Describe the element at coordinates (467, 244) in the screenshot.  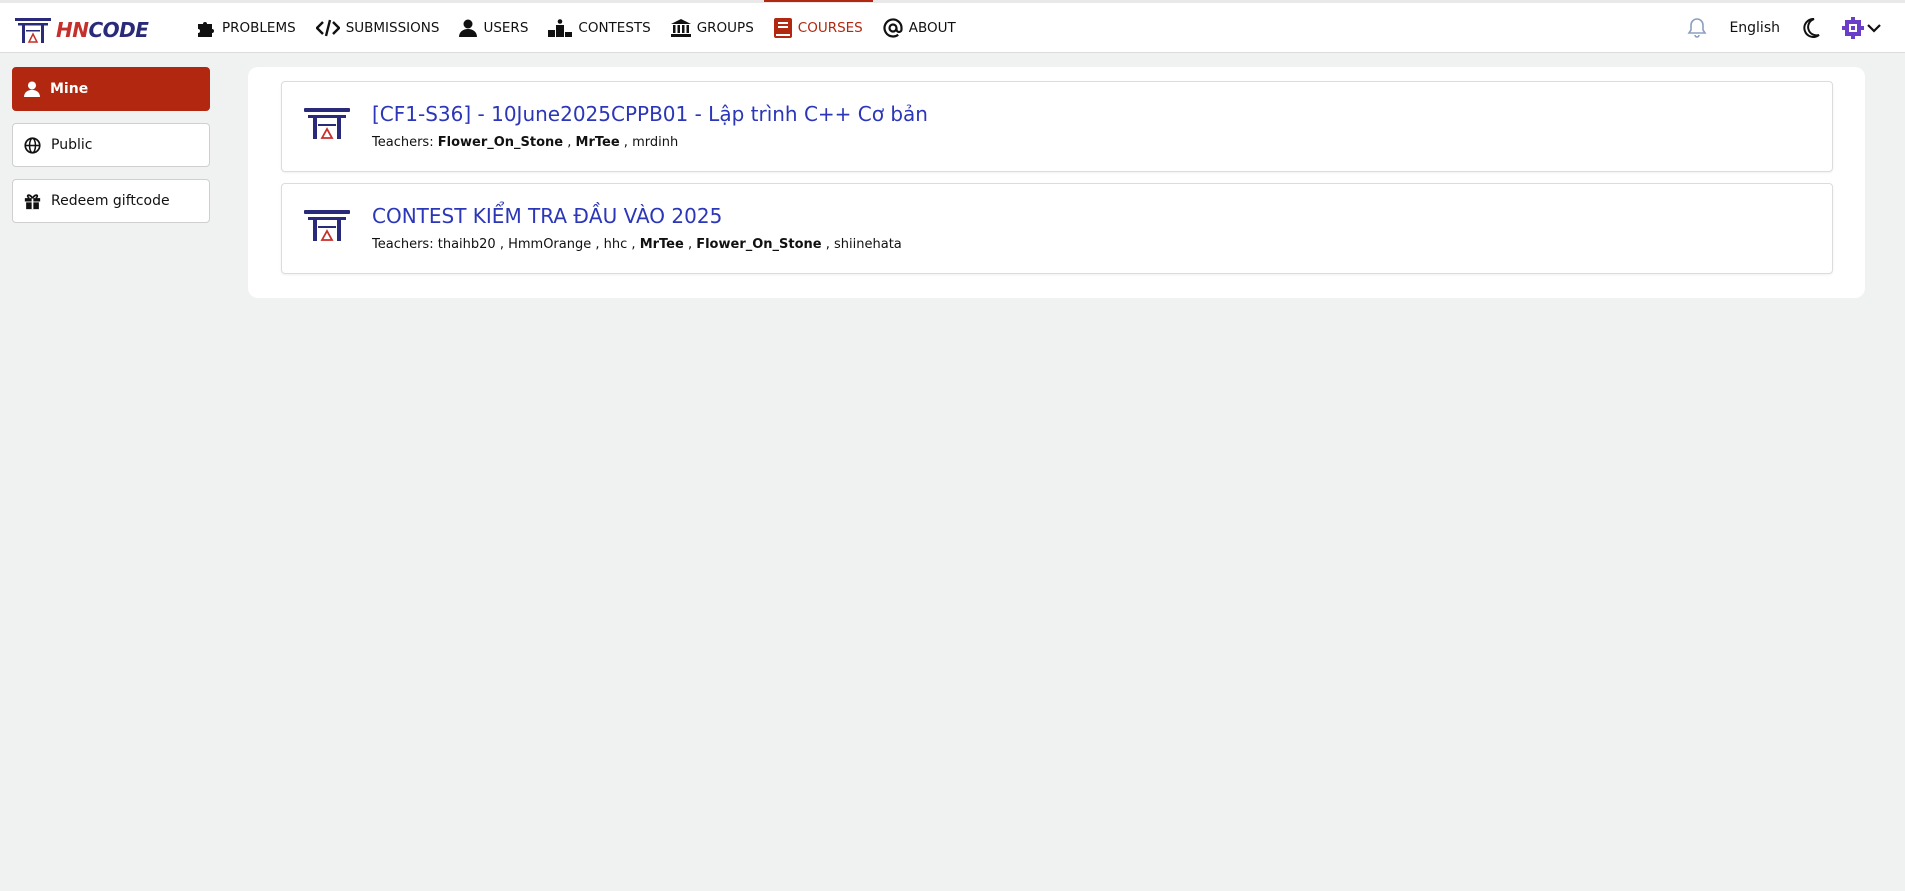
I see `teacher-name: thaihb20` at that location.